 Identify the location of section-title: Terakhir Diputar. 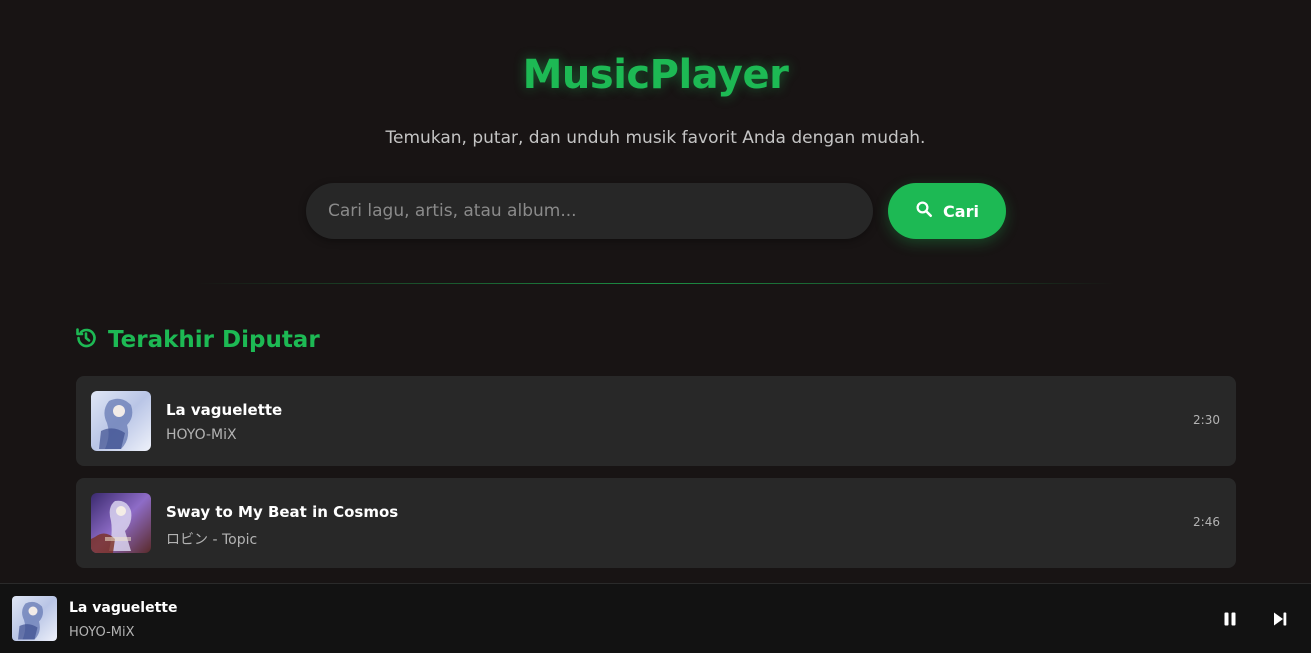
(214, 340).